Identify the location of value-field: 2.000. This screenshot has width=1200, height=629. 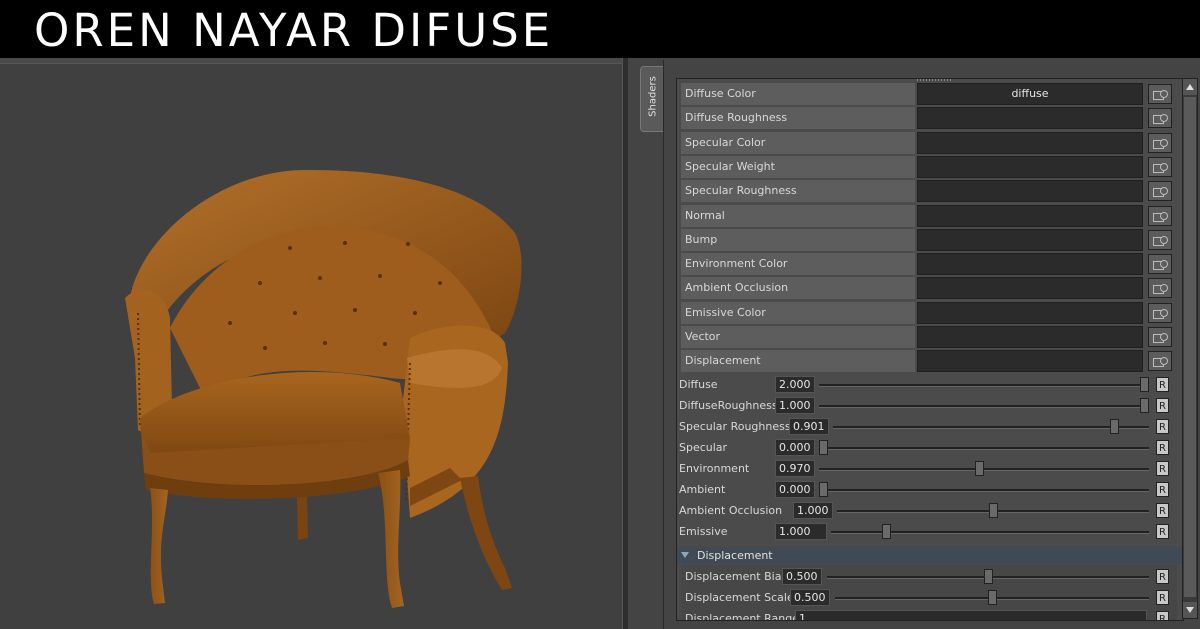
(795, 384).